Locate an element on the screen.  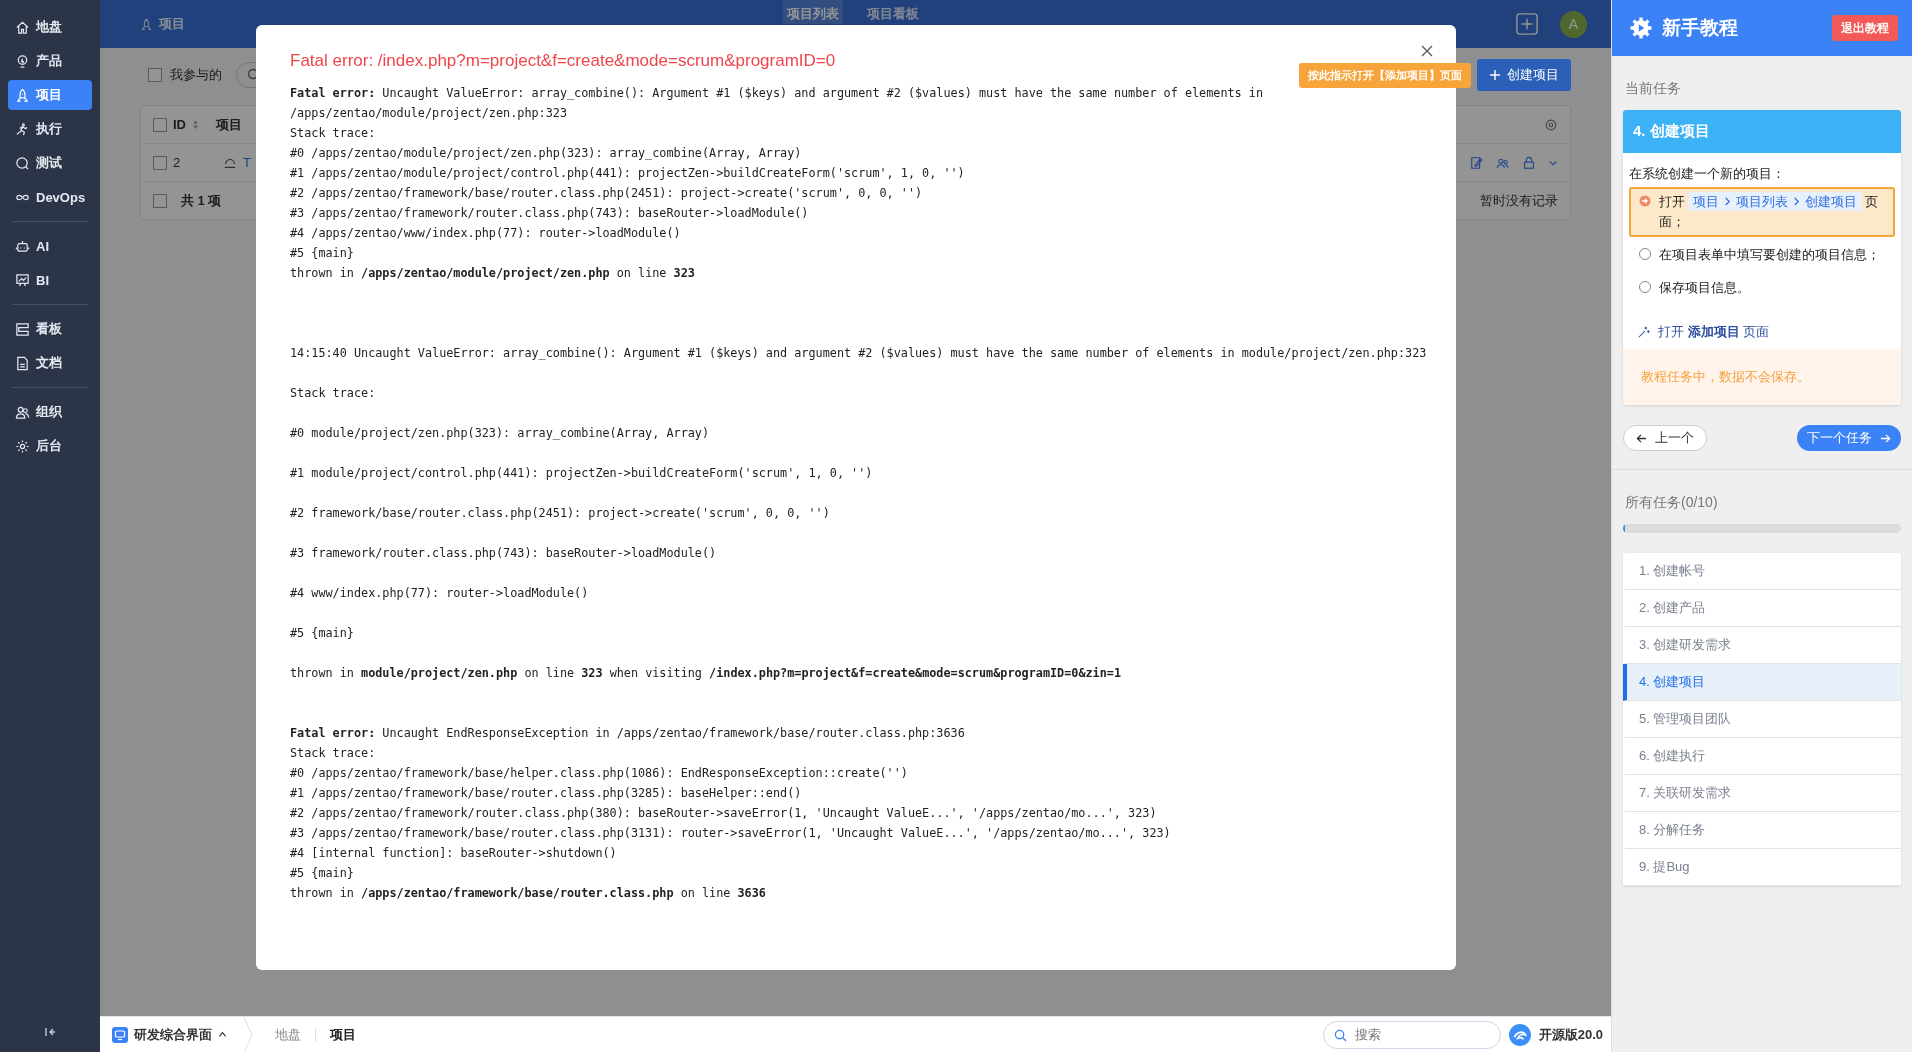
code-line: #4 [internal function]: baseRouter->shutdown() is located at coordinates (454, 853).